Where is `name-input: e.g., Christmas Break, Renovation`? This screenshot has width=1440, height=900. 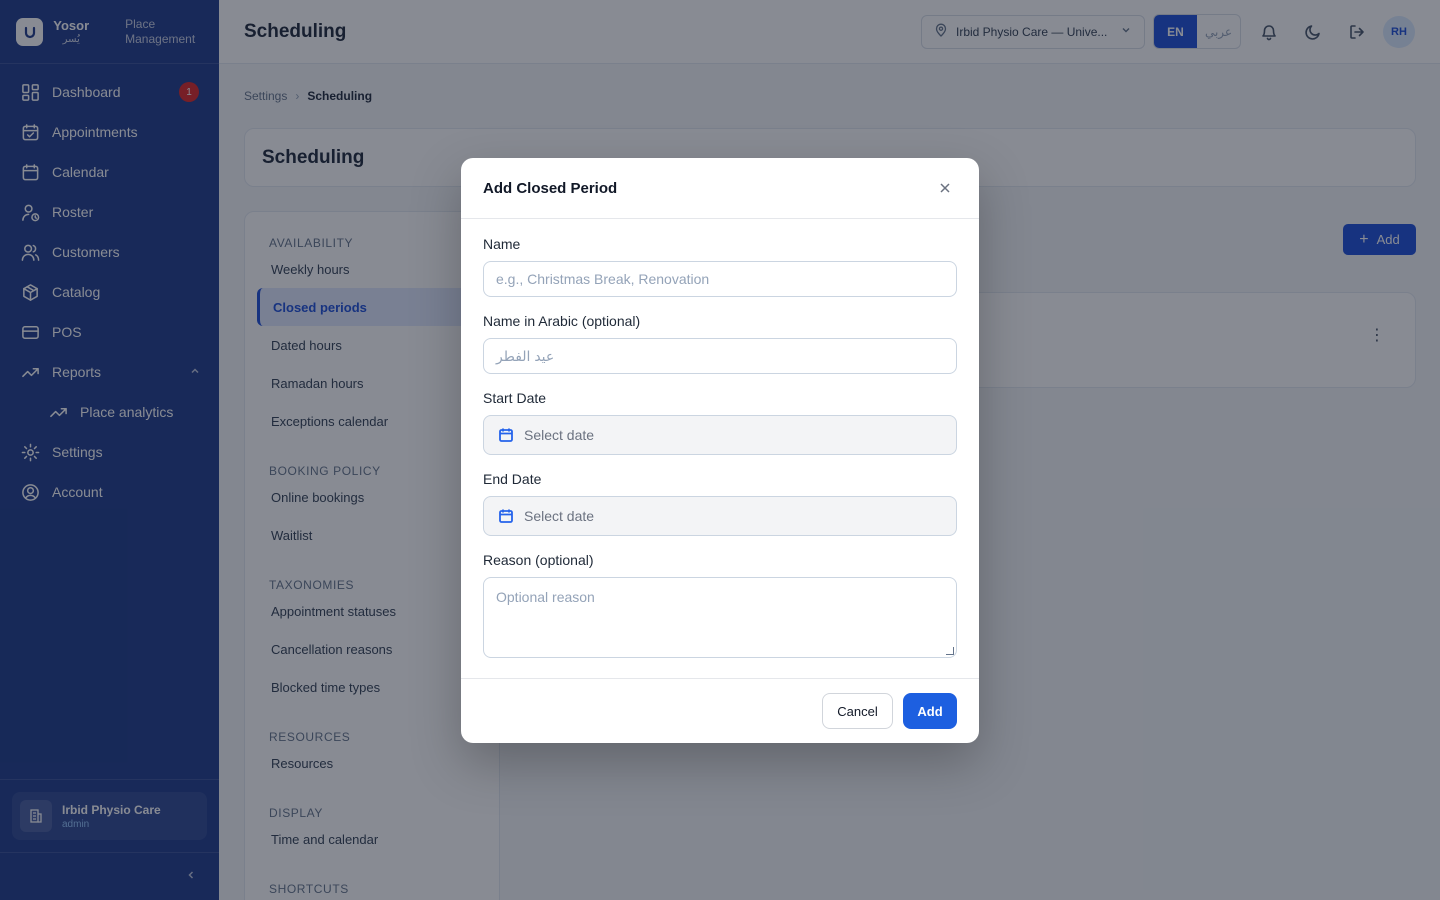
name-input: e.g., Christmas Break, Renovation is located at coordinates (720, 279).